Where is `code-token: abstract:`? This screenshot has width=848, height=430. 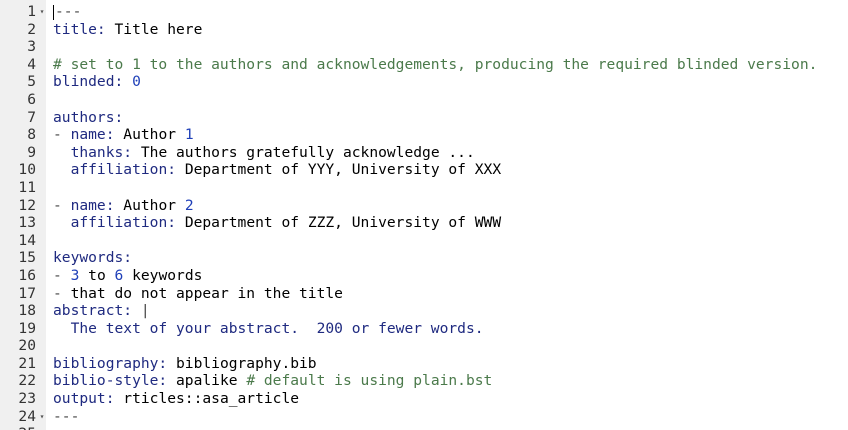 code-token: abstract: is located at coordinates (97, 311).